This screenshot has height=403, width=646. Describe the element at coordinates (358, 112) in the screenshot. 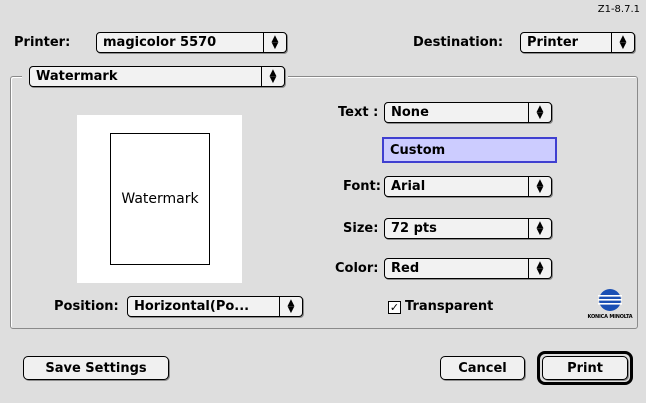

I see `text-label: Text :` at that location.